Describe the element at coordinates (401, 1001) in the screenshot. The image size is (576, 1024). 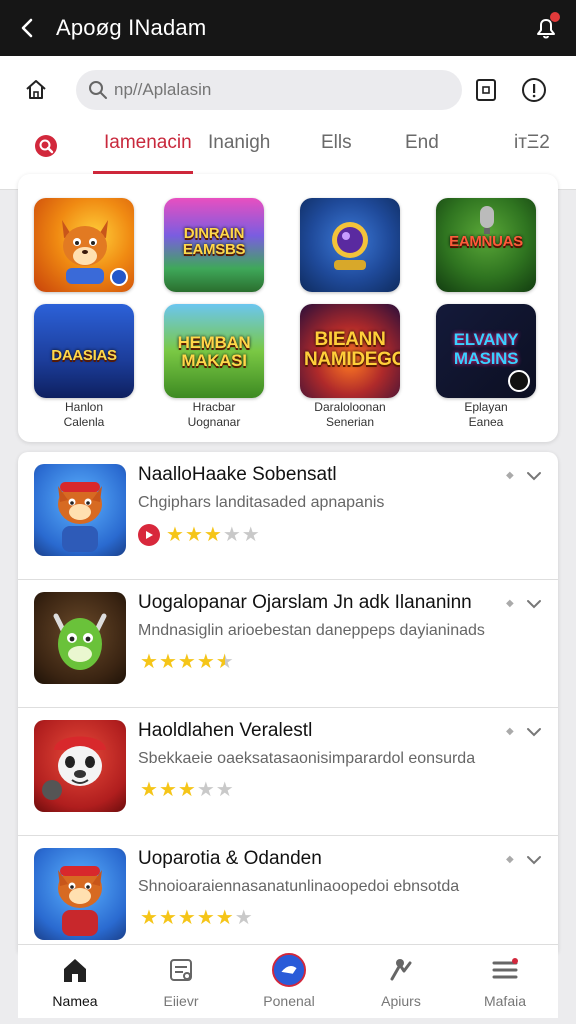
I see `nav-label: Apiurs` at that location.